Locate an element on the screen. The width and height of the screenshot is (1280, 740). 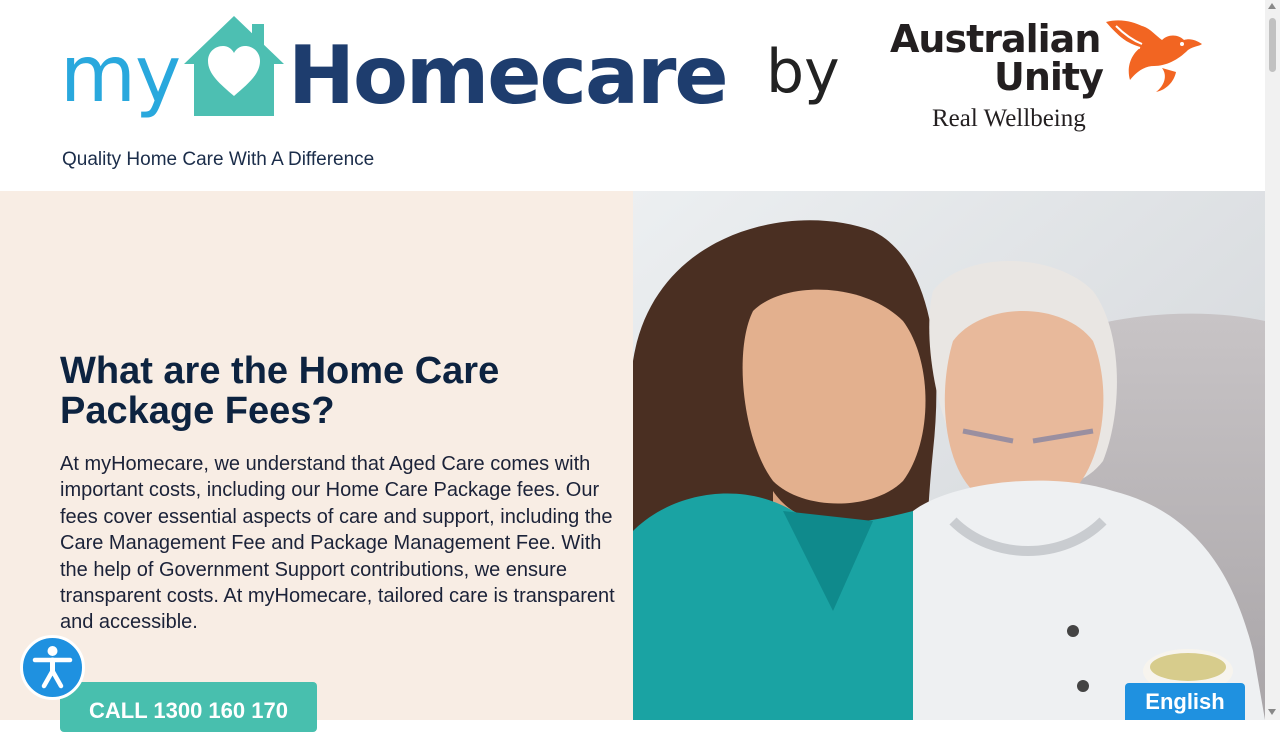
scroll-up-arrow-icon is located at coordinates (1272, 6).